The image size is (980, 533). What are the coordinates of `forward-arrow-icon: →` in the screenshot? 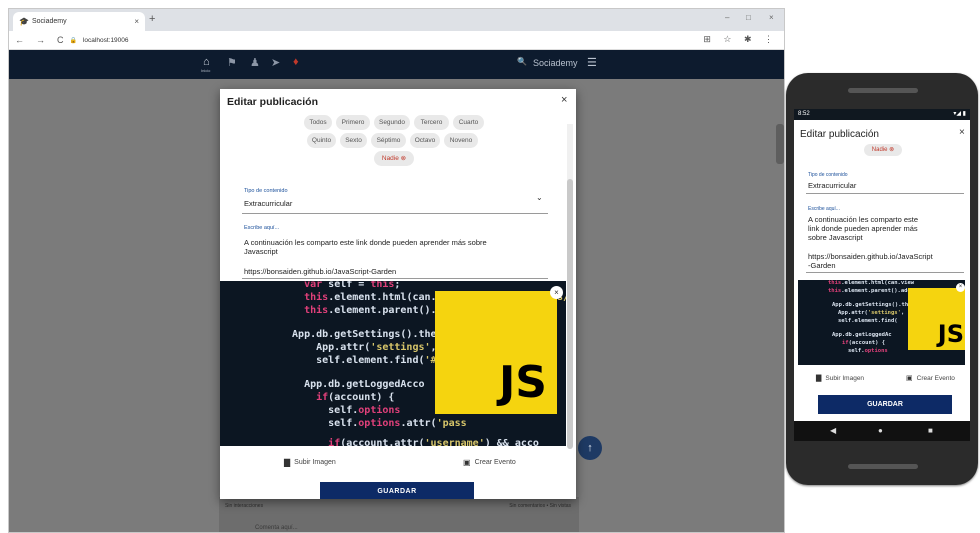 It's located at (40, 40).